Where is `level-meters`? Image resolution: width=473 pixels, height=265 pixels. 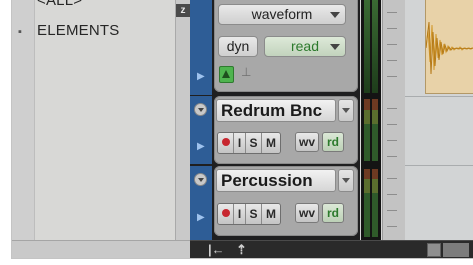 level-meters is located at coordinates (371, 120).